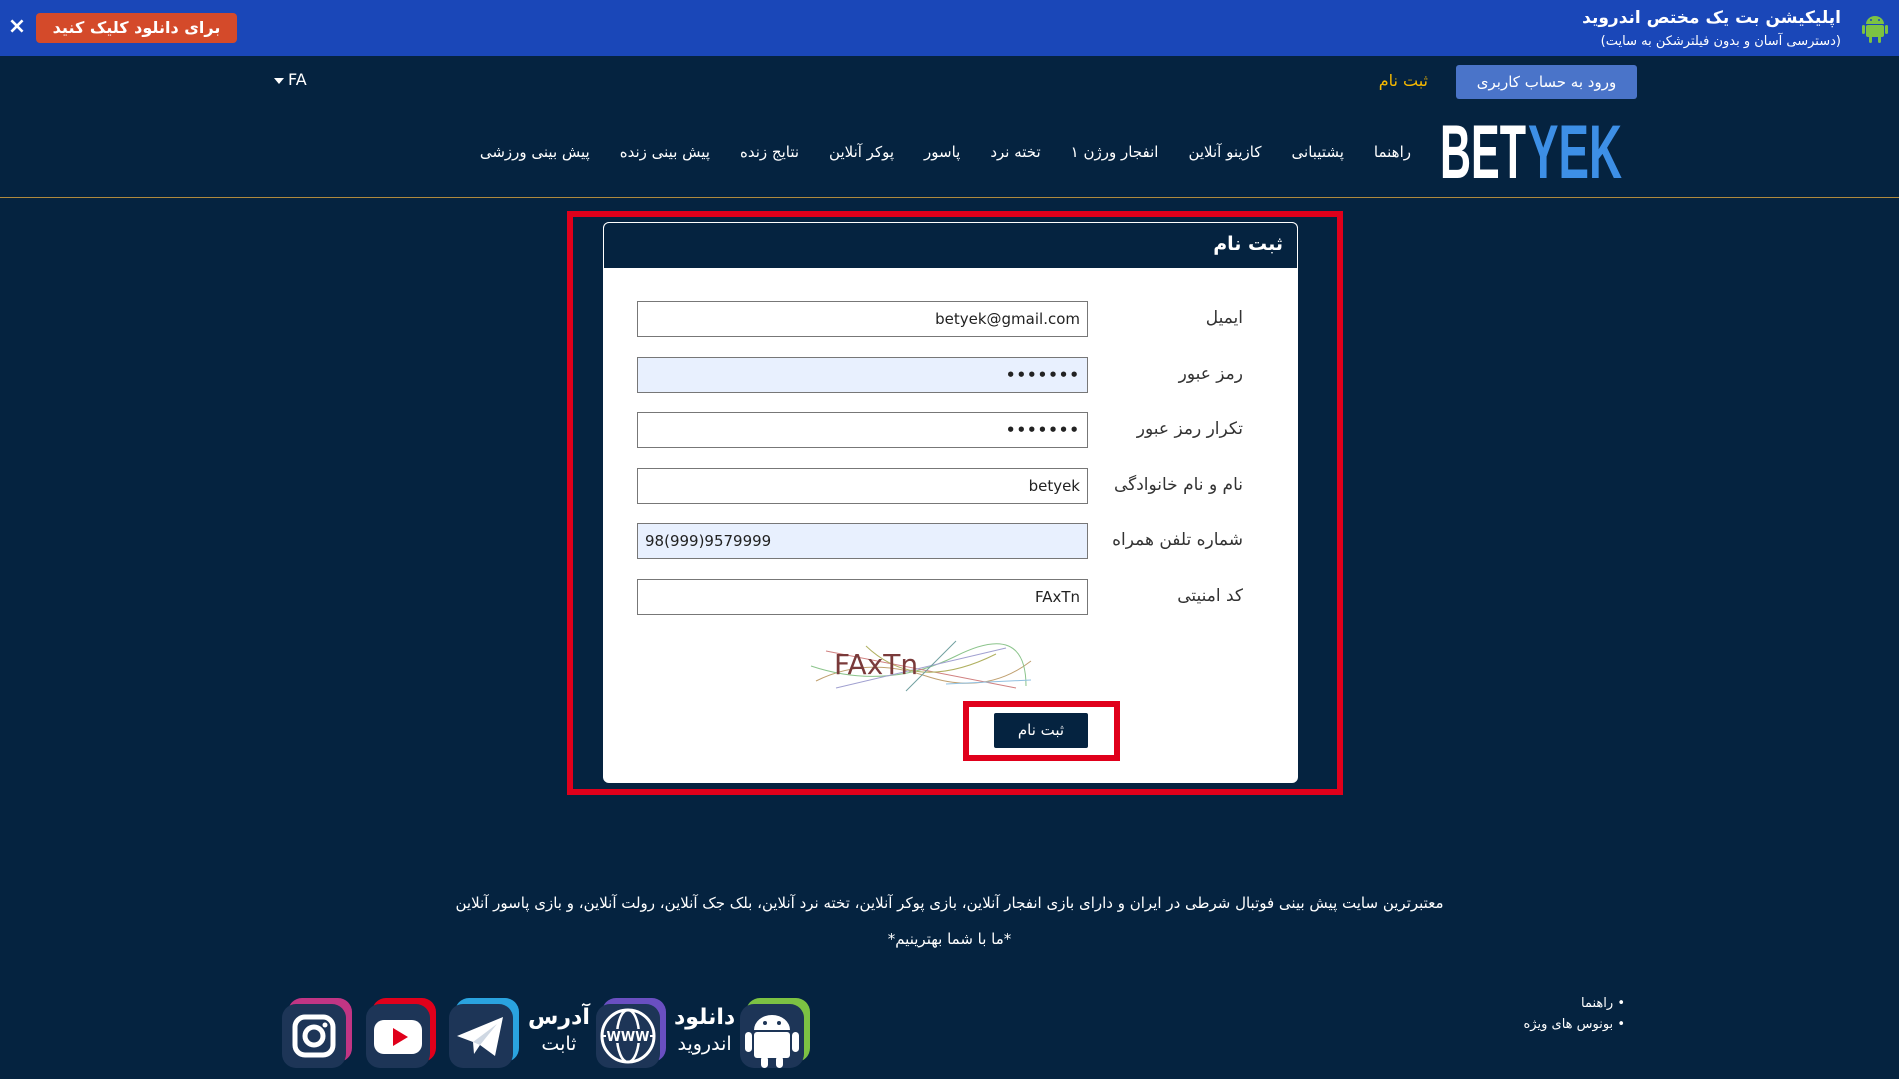 This screenshot has width=1899, height=1079. What do you see at coordinates (1178, 485) in the screenshot?
I see `full-name-label: نام و نام خانوادگی` at bounding box center [1178, 485].